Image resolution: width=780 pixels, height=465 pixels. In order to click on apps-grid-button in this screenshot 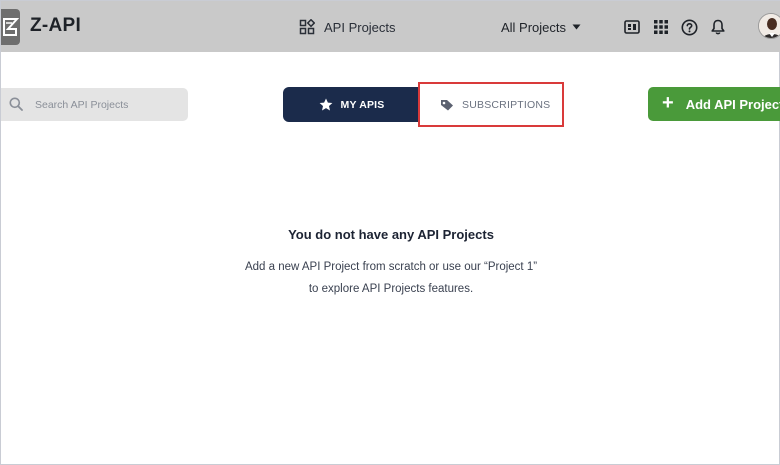, I will do `click(661, 27)`.